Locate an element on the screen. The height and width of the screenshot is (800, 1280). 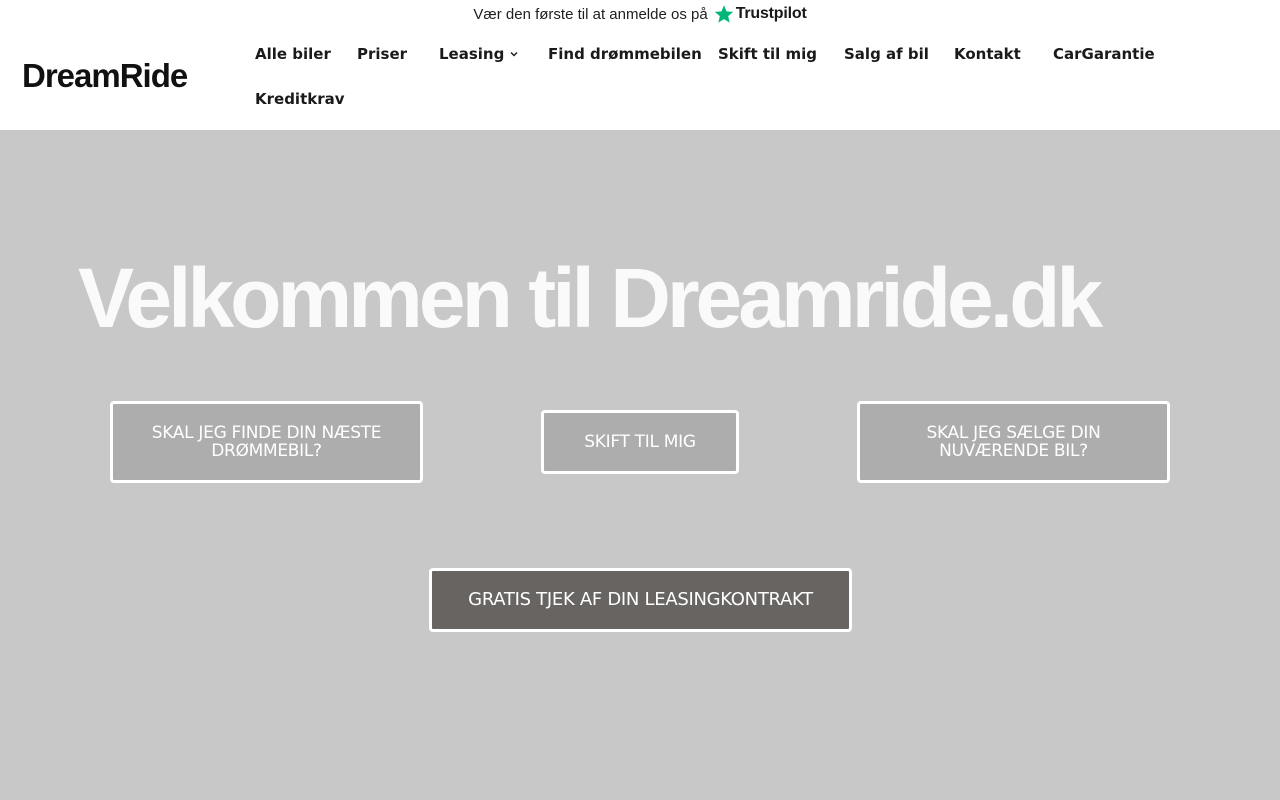
review-prompt-text: Vær den første til at anmelde os på is located at coordinates (590, 14).